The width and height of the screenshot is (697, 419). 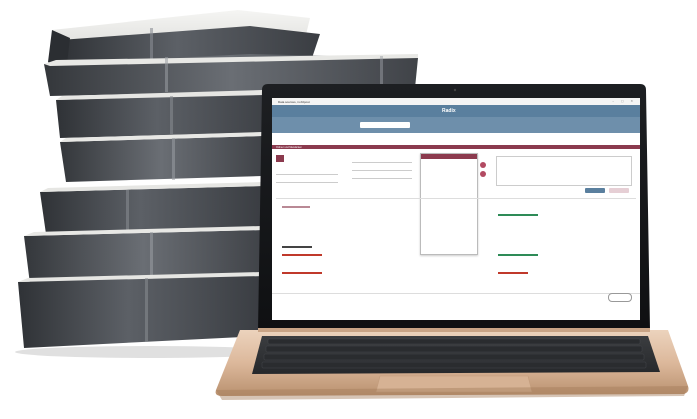 What do you see at coordinates (564, 171) in the screenshot?
I see `notes-textarea` at bounding box center [564, 171].